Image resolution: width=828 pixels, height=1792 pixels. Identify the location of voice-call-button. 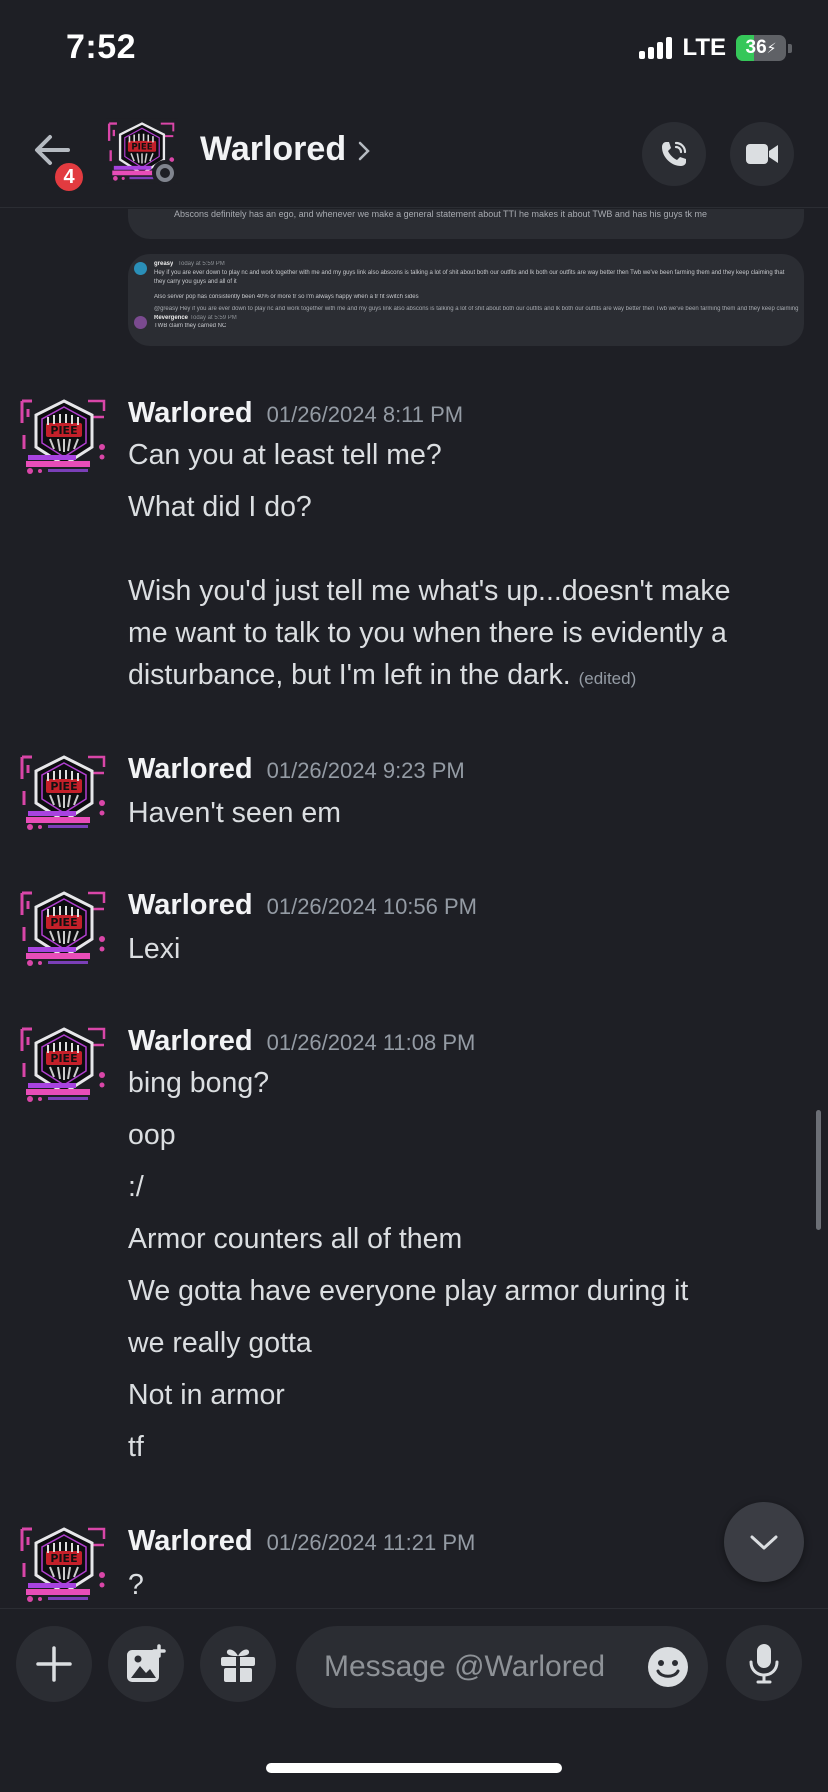
(674, 154).